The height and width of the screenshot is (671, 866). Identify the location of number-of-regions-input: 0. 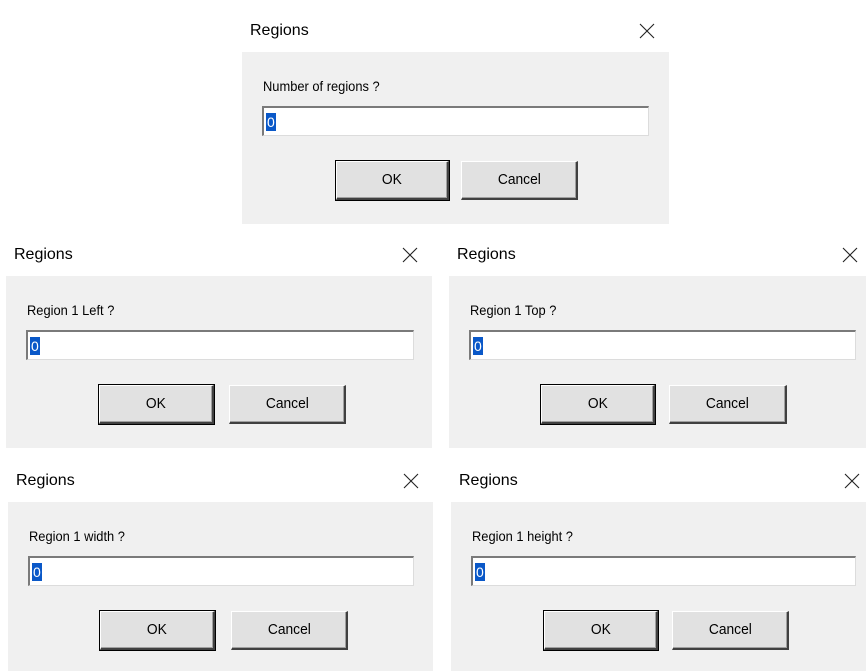
(455, 121).